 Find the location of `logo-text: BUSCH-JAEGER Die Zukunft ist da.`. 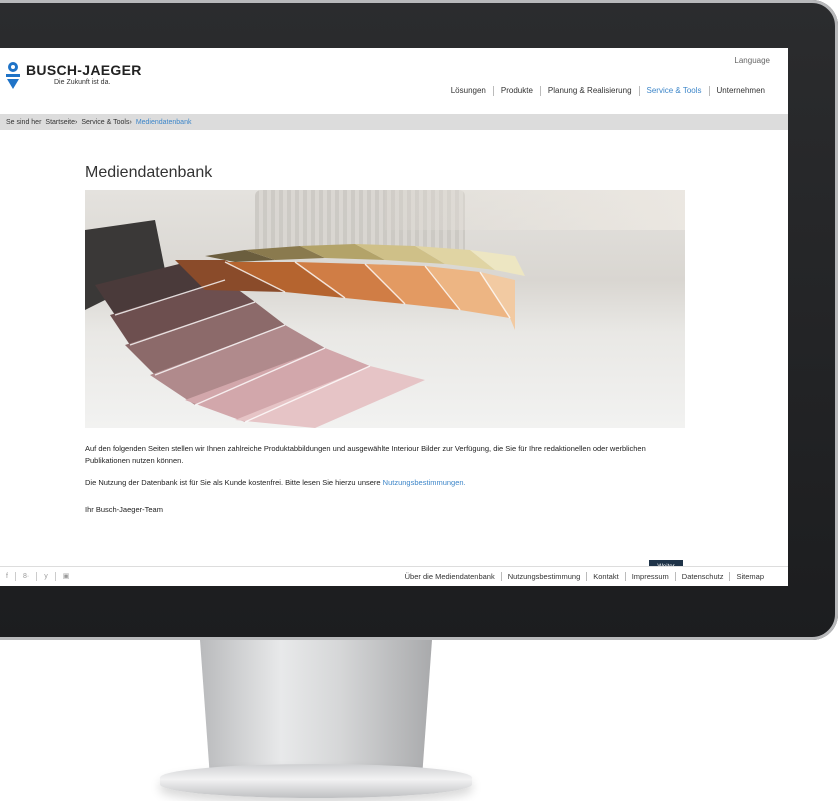

logo-text: BUSCH-JAEGER Die Zukunft ist da. is located at coordinates (84, 74).